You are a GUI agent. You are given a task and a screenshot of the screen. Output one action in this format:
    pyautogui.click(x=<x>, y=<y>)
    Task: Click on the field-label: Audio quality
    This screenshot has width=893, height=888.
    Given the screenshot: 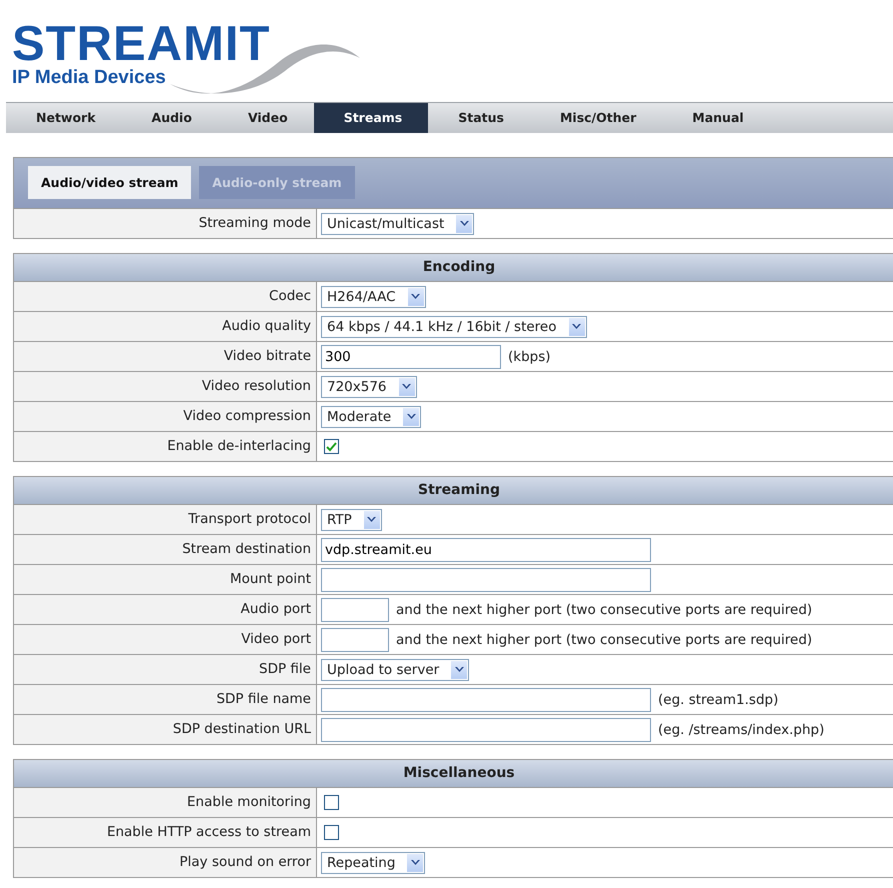 What is the action you would take?
    pyautogui.click(x=165, y=326)
    